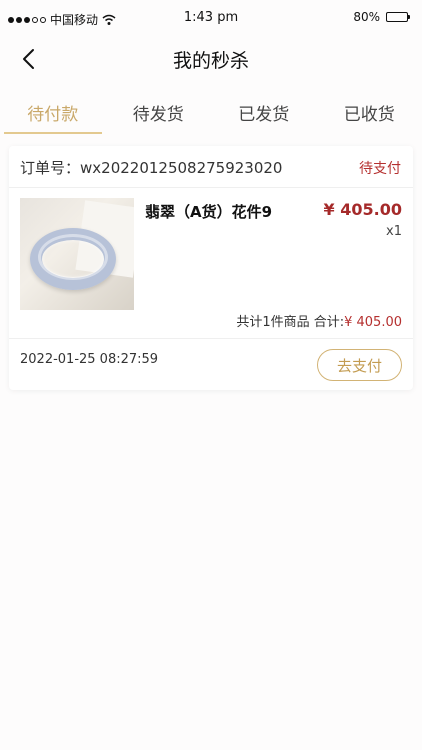 The image size is (422, 750). What do you see at coordinates (77, 254) in the screenshot?
I see `product-image` at bounding box center [77, 254].